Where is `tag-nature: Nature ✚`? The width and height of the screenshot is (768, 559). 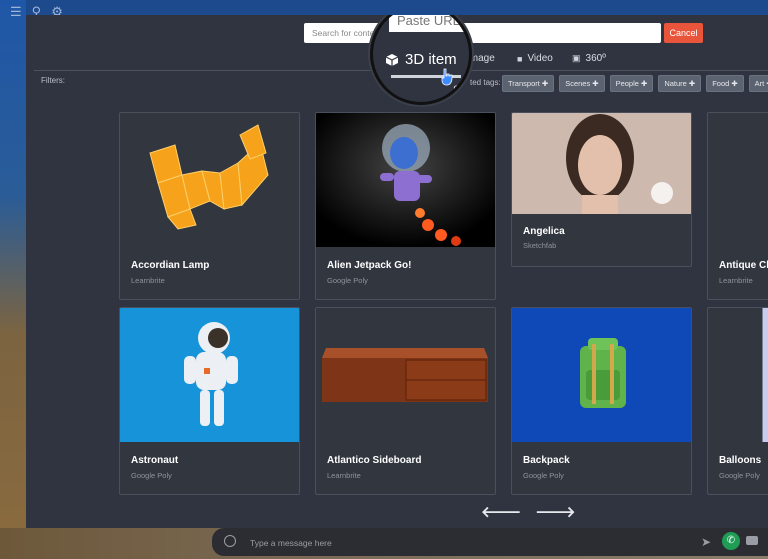 tag-nature: Nature ✚ is located at coordinates (680, 83).